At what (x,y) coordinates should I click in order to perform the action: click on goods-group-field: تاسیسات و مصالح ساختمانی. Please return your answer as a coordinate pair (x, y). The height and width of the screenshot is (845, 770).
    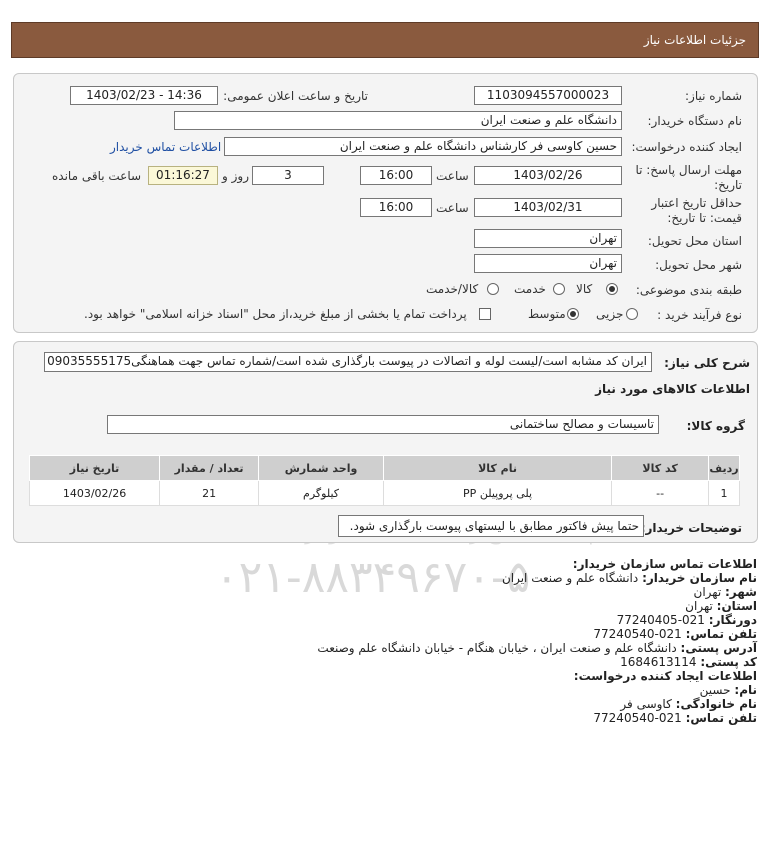
    Looking at the image, I should click on (383, 424).